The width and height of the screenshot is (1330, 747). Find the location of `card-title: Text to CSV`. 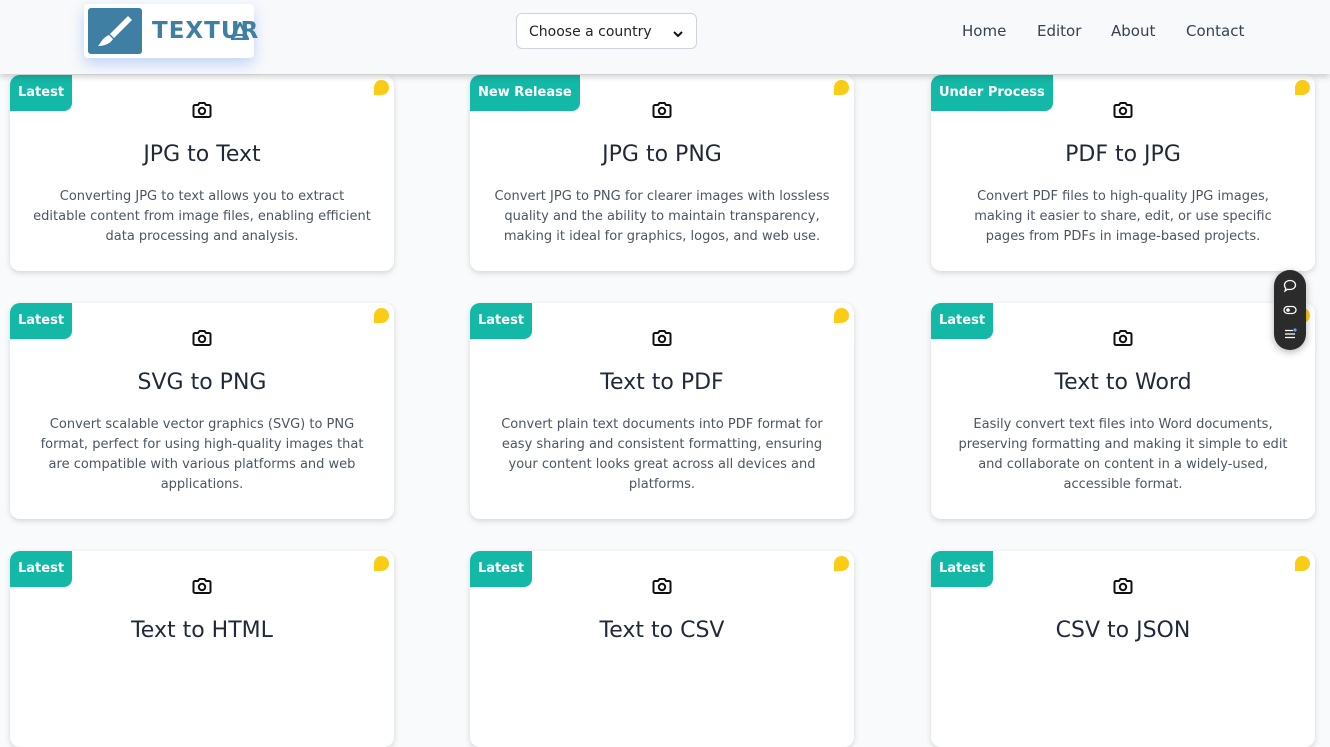

card-title: Text to CSV is located at coordinates (662, 630).